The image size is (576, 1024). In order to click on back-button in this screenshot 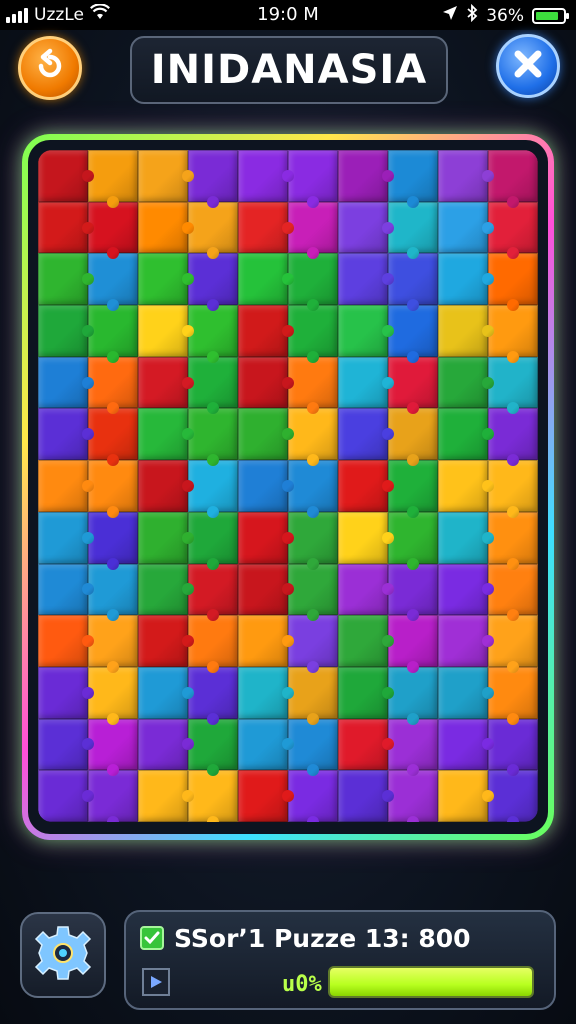, I will do `click(50, 68)`.